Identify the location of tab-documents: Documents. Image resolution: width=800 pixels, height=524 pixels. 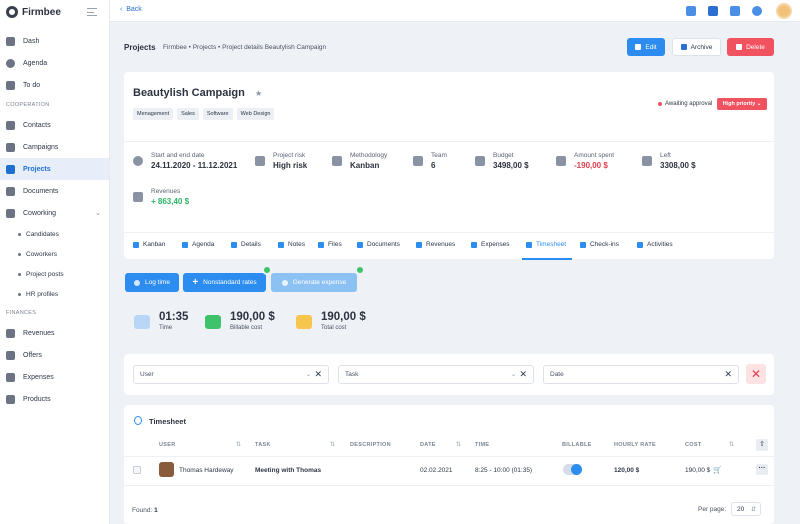
(378, 244).